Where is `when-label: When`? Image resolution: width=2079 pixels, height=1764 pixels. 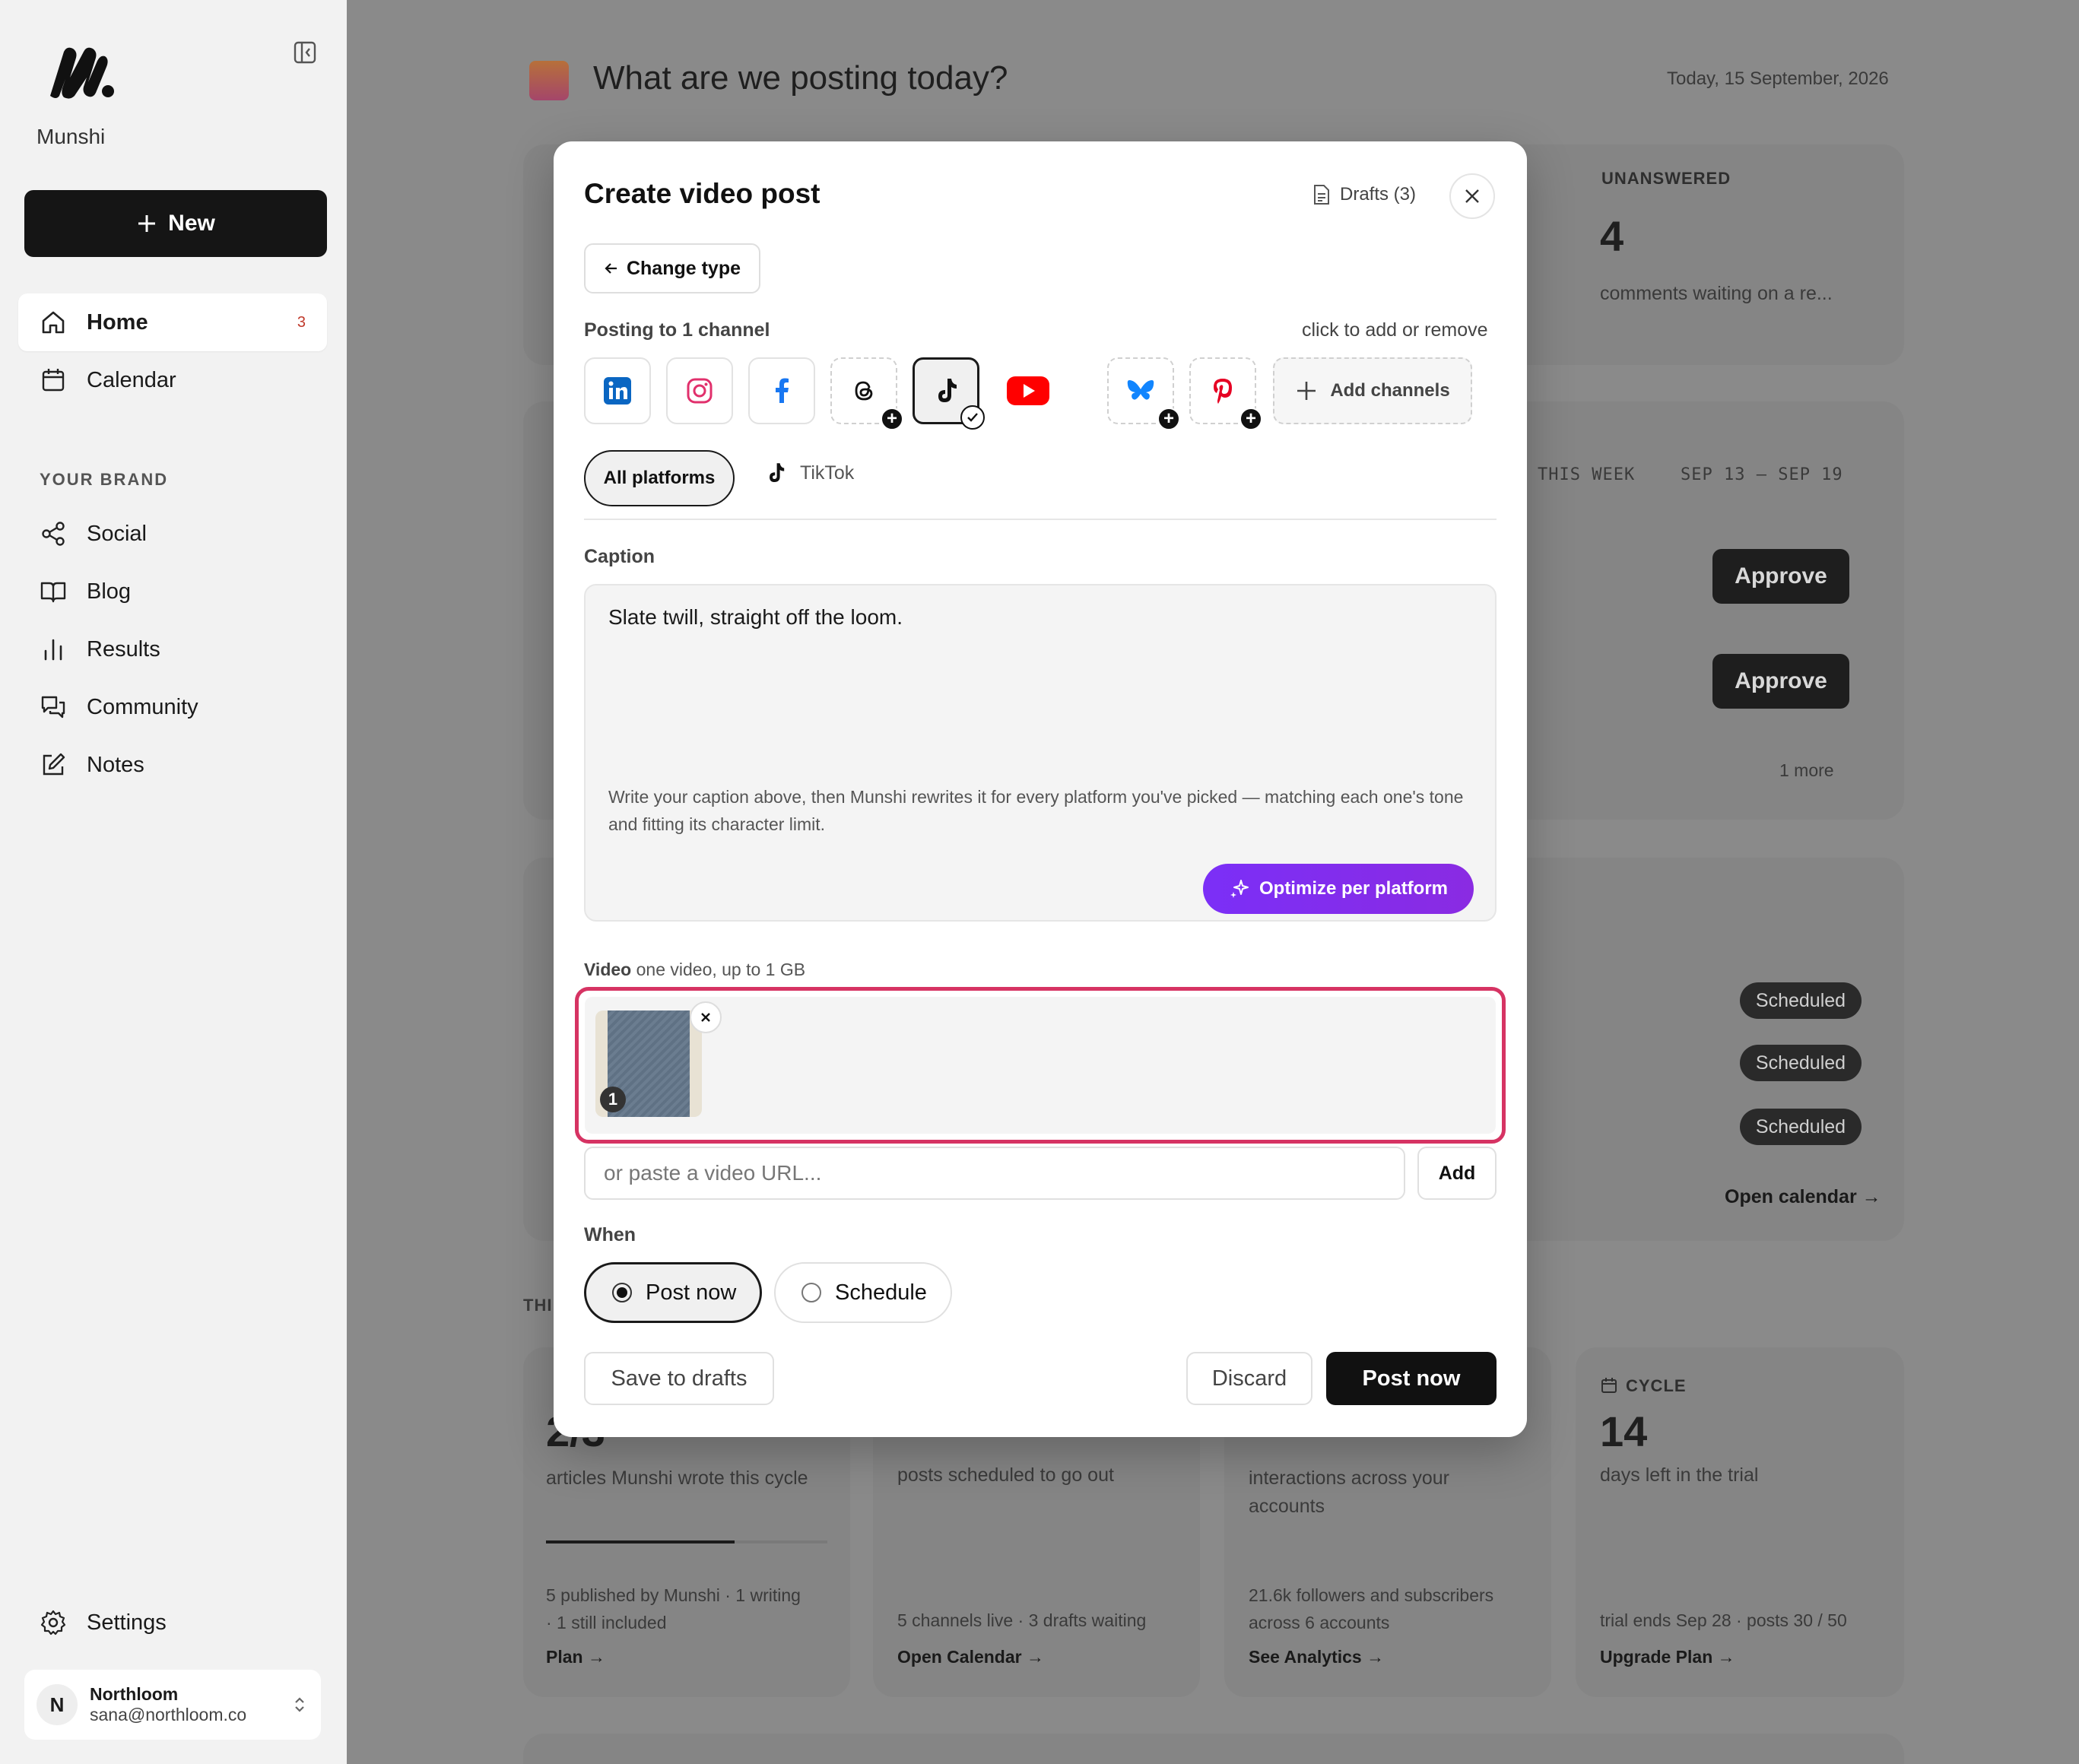 when-label: When is located at coordinates (610, 1234).